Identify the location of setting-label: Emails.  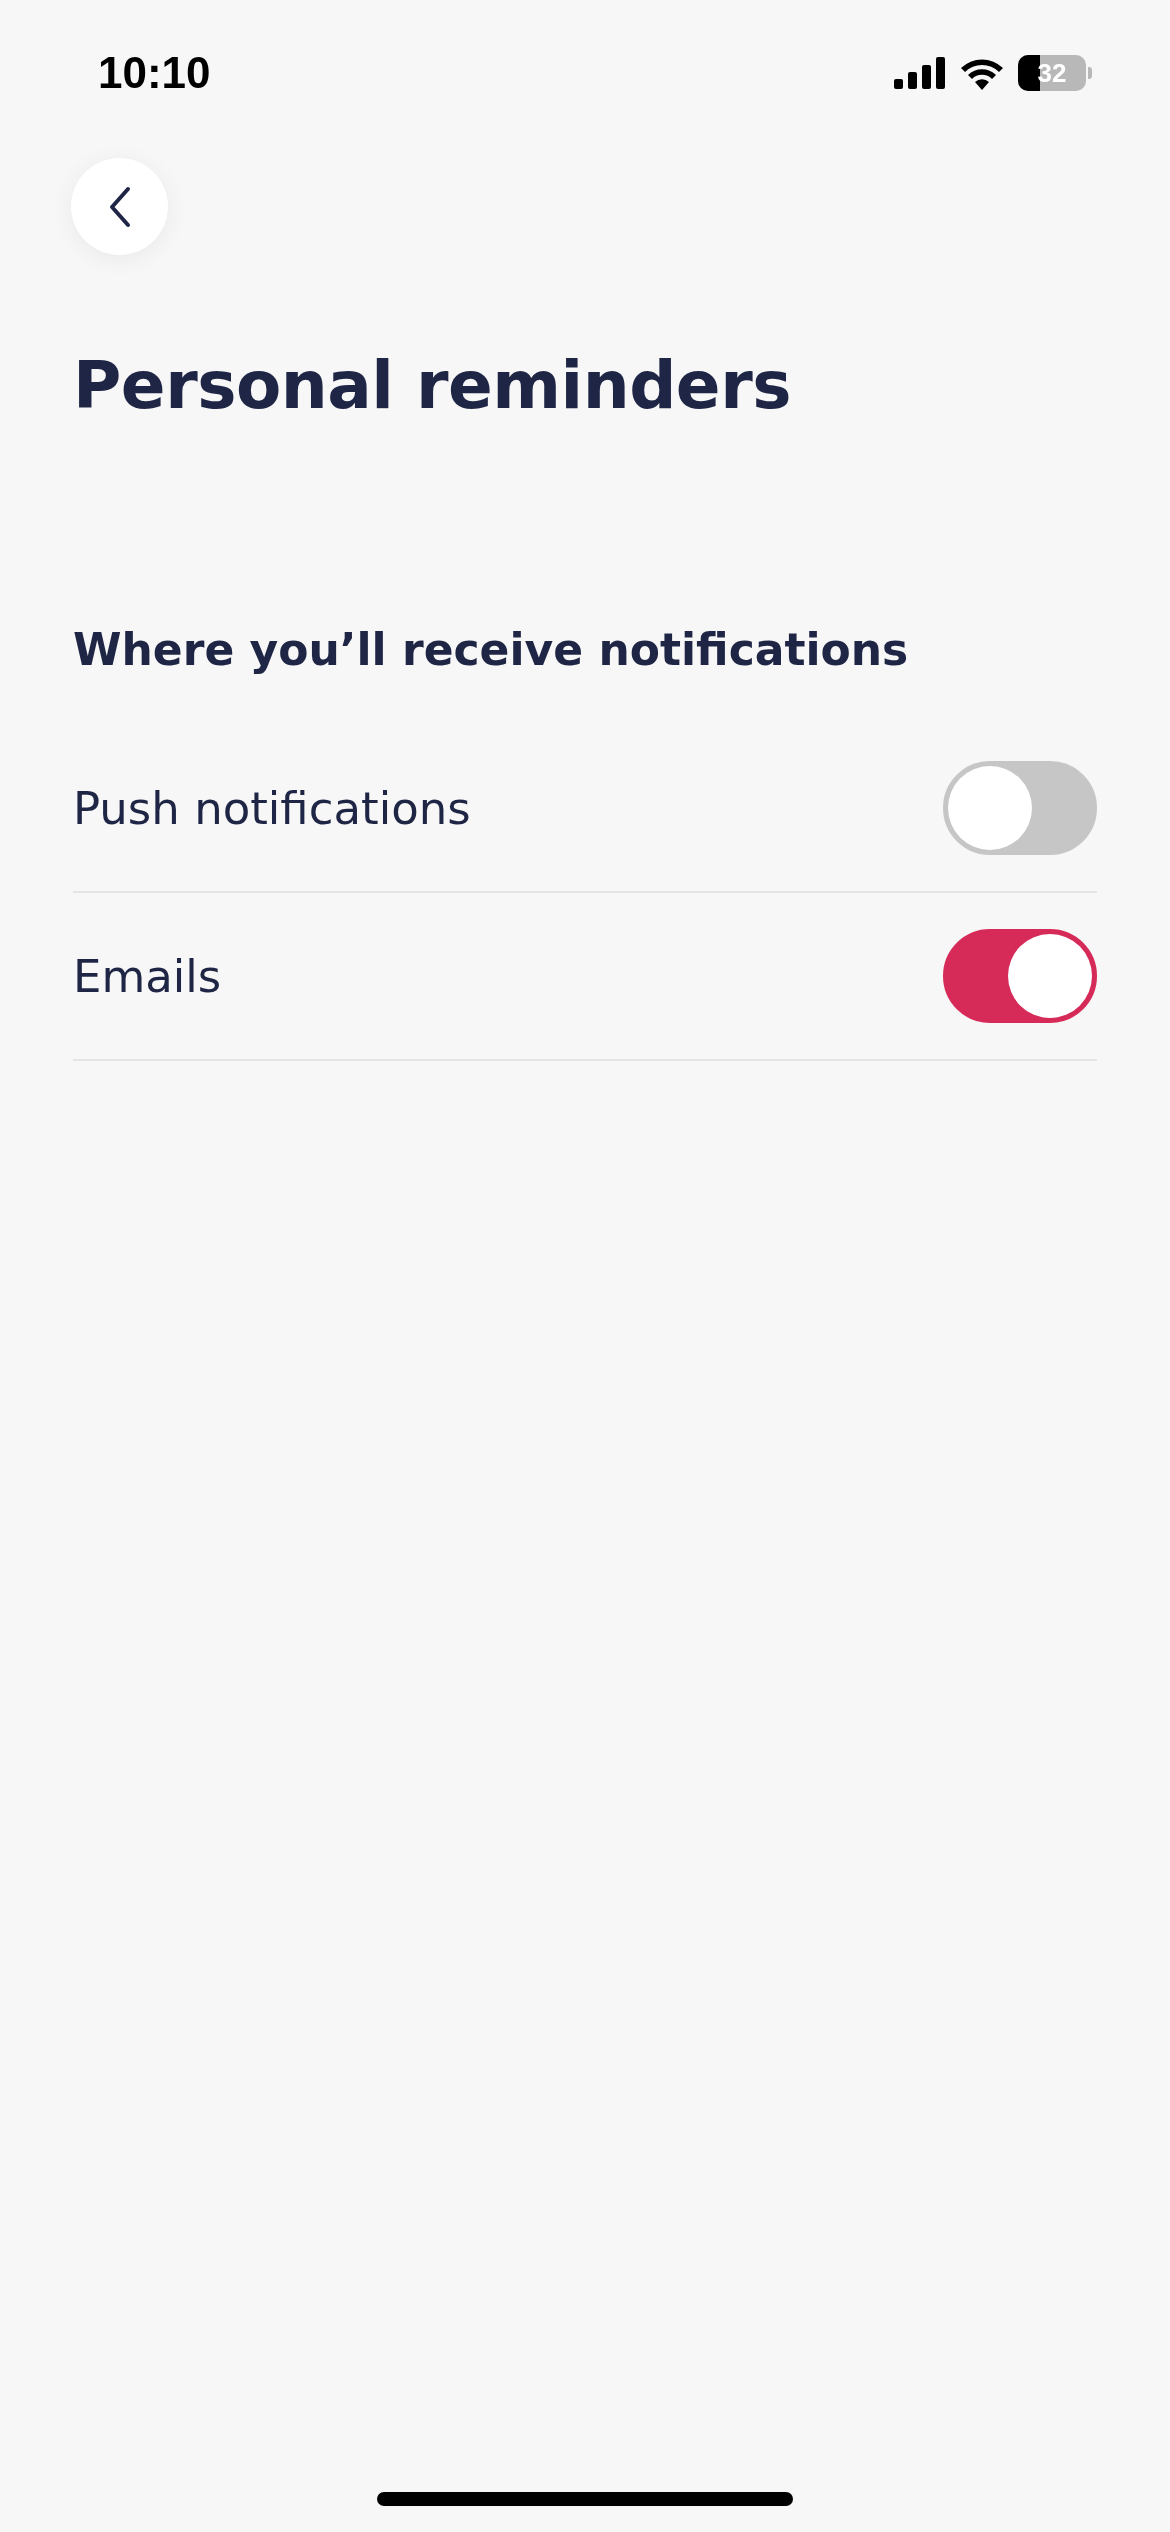
(147, 976).